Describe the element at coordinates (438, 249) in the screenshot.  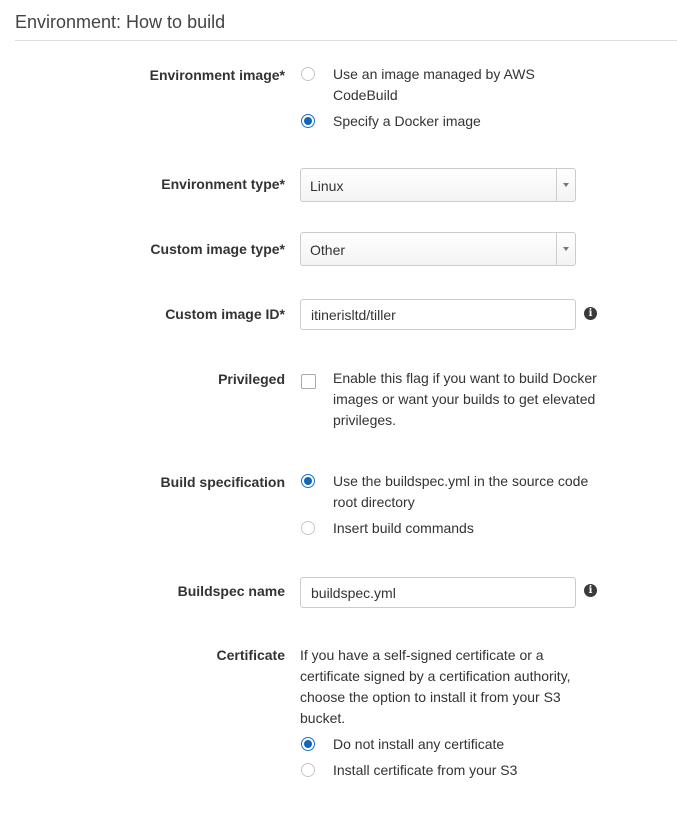
I see `custom-image-type-select: Other` at that location.